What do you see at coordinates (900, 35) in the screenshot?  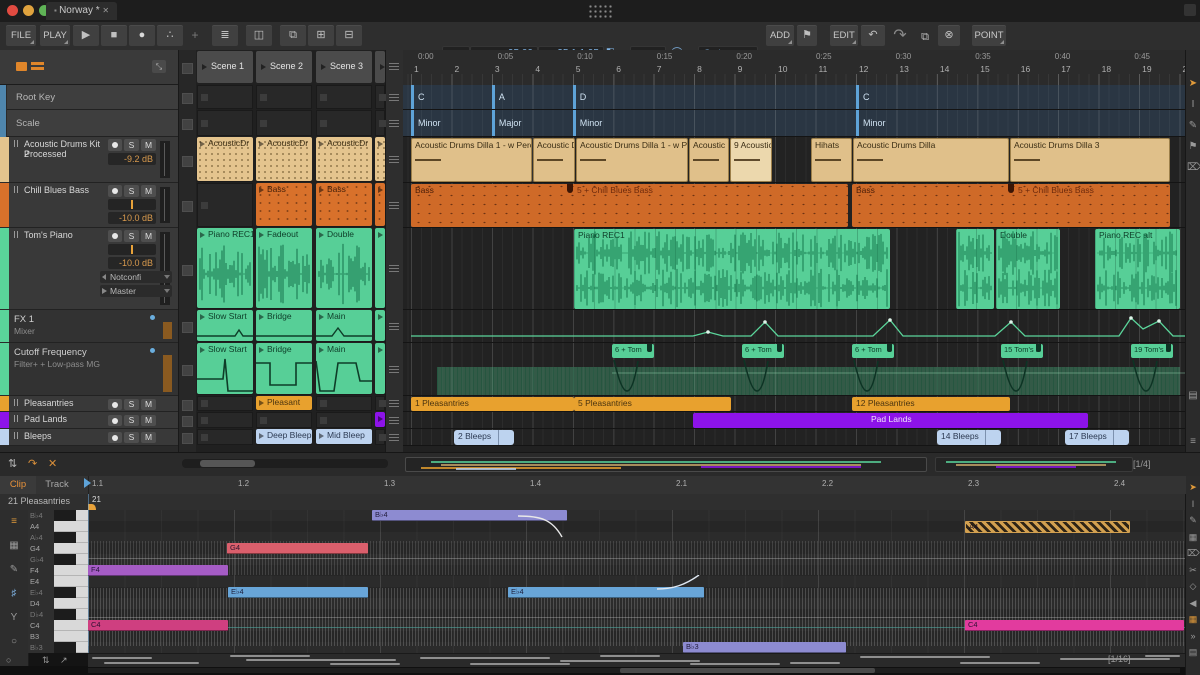 I see `redo-button: ↷` at bounding box center [900, 35].